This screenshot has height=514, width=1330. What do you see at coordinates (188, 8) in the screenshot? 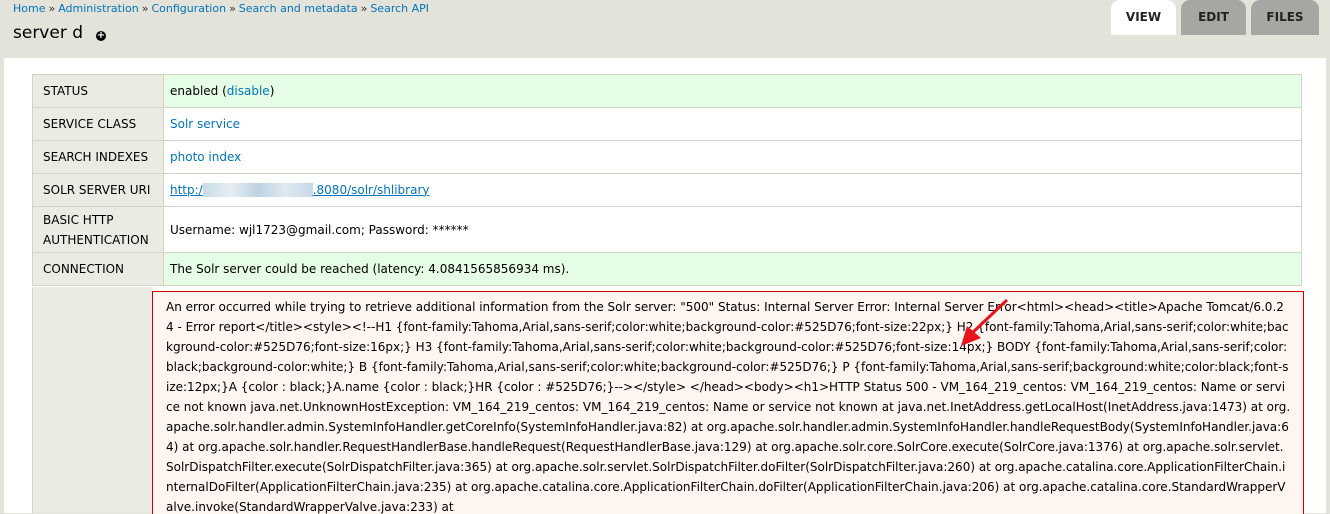
I see `breadcrumb-configuration: Configuration` at bounding box center [188, 8].